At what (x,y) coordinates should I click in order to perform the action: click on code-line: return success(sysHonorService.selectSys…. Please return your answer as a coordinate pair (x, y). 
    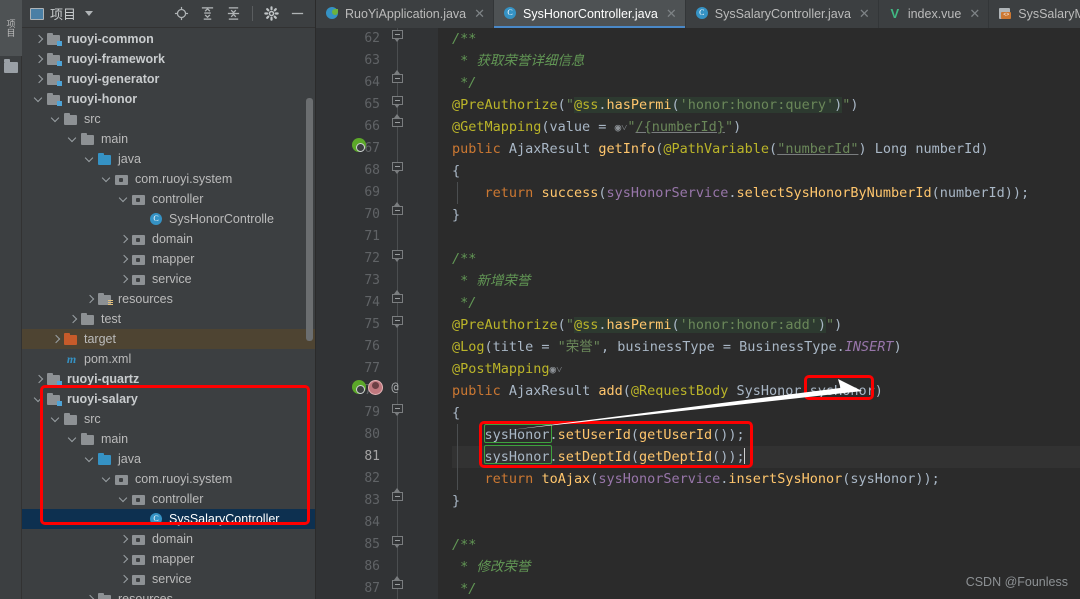
    Looking at the image, I should click on (766, 193).